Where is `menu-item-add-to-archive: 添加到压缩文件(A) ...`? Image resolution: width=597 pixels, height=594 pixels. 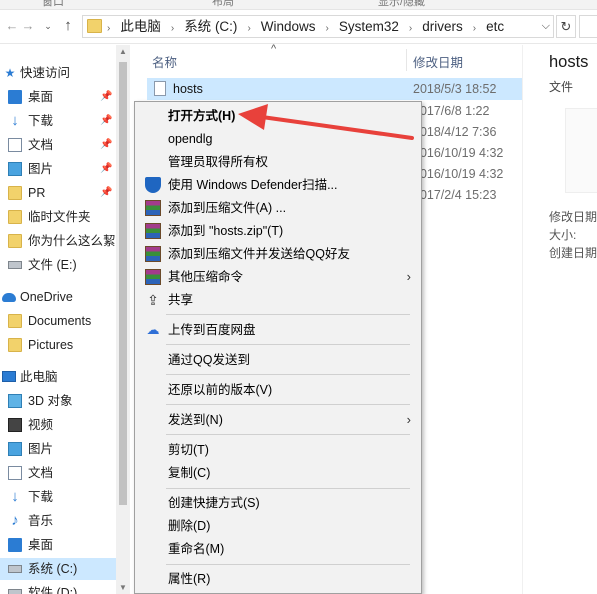
menu-item-add-to-archive: 添加到压缩文件(A) ... is located at coordinates (278, 208).